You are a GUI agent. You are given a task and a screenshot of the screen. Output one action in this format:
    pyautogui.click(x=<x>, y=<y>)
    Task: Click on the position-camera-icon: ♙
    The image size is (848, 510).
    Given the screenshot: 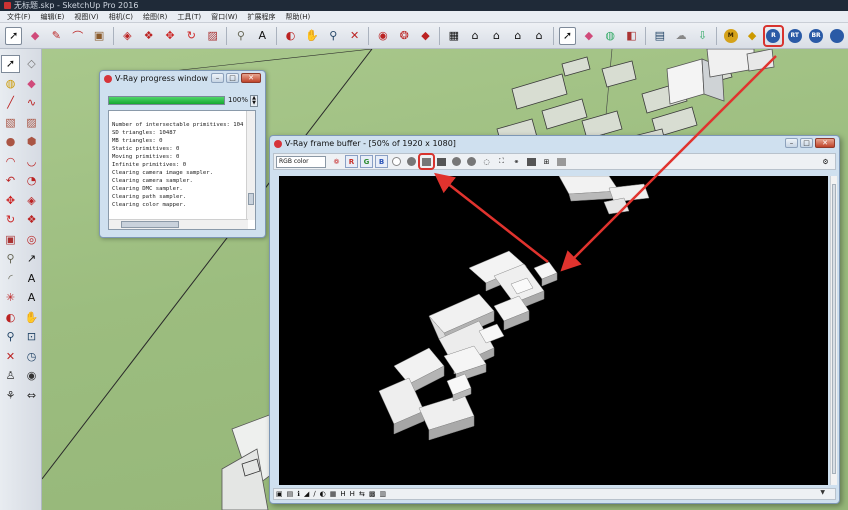 What is the action you would take?
    pyautogui.click(x=10, y=376)
    